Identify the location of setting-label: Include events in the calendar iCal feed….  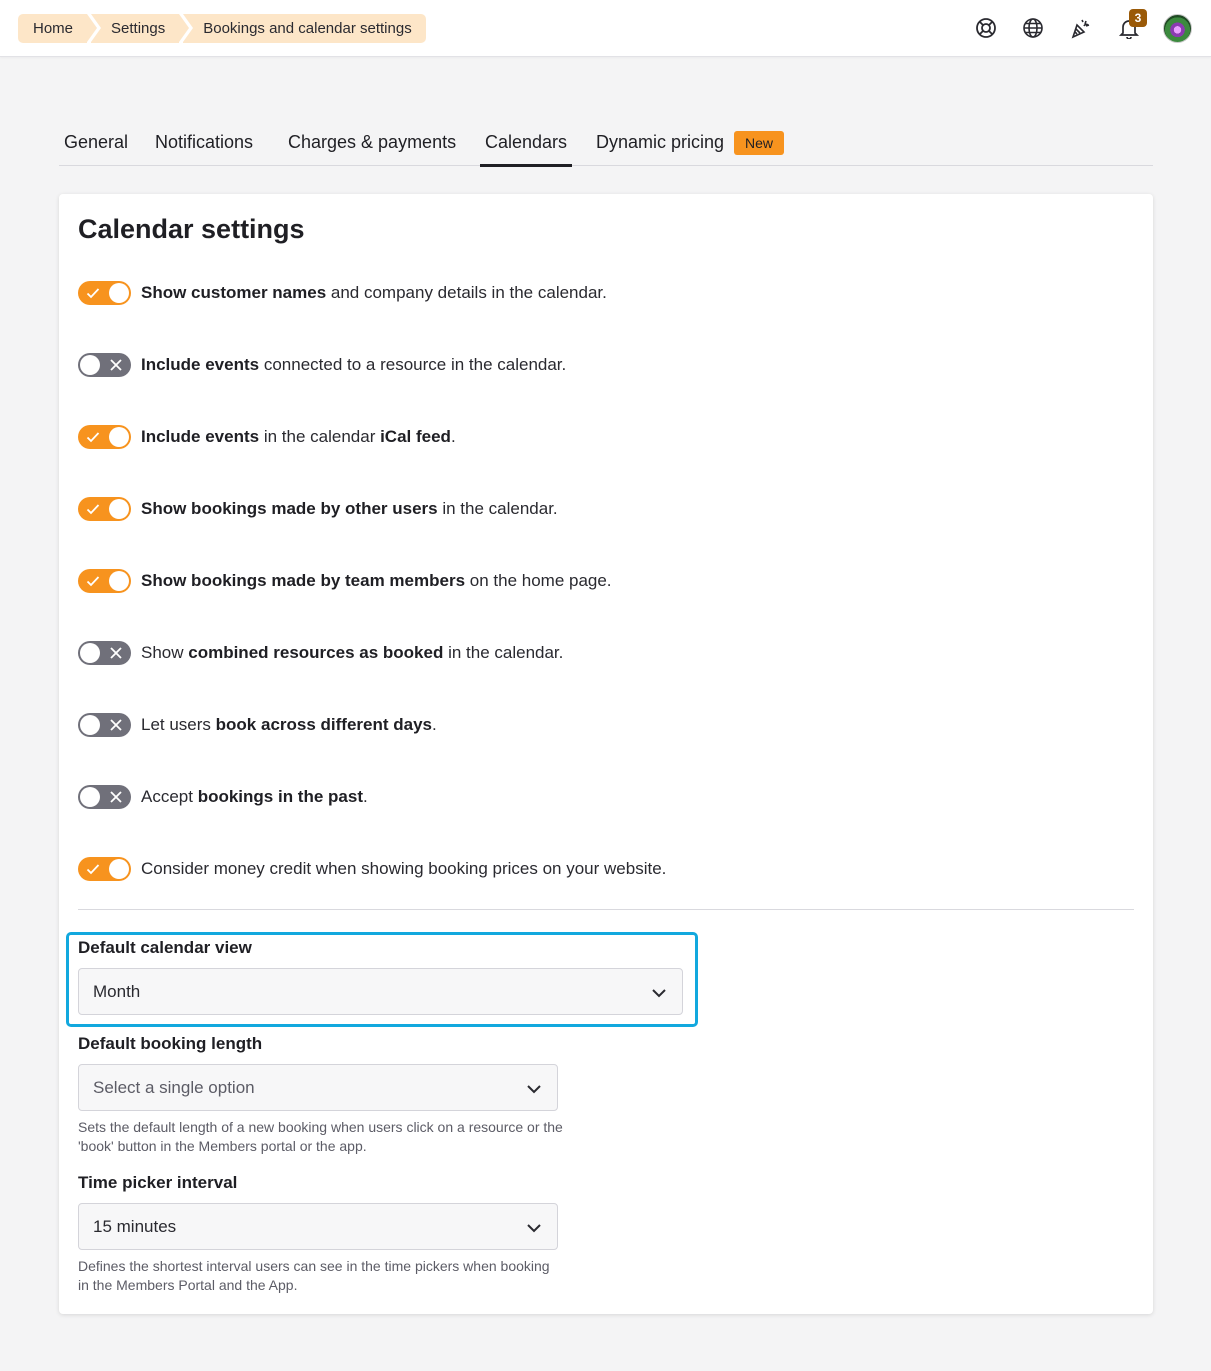
(298, 437).